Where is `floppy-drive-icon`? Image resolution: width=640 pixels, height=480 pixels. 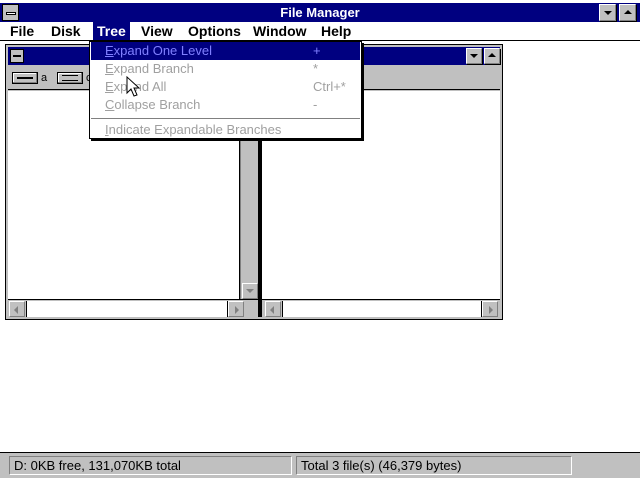 floppy-drive-icon is located at coordinates (25, 78).